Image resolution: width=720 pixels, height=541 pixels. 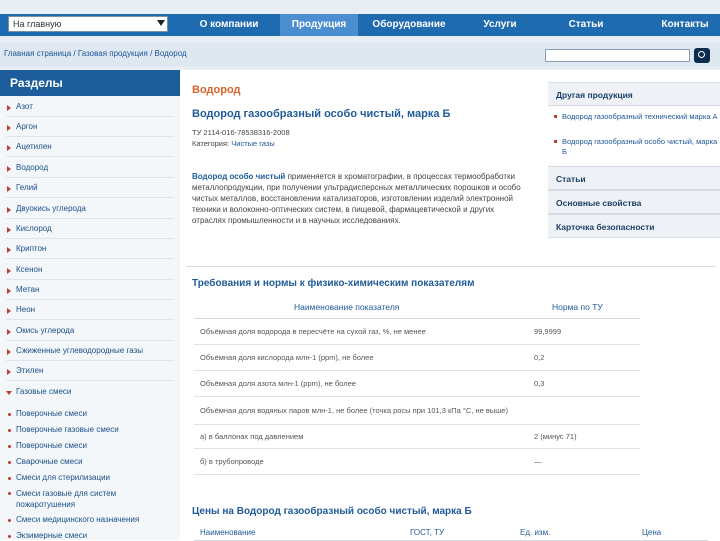 What do you see at coordinates (702, 55) in the screenshot?
I see `search-icon` at bounding box center [702, 55].